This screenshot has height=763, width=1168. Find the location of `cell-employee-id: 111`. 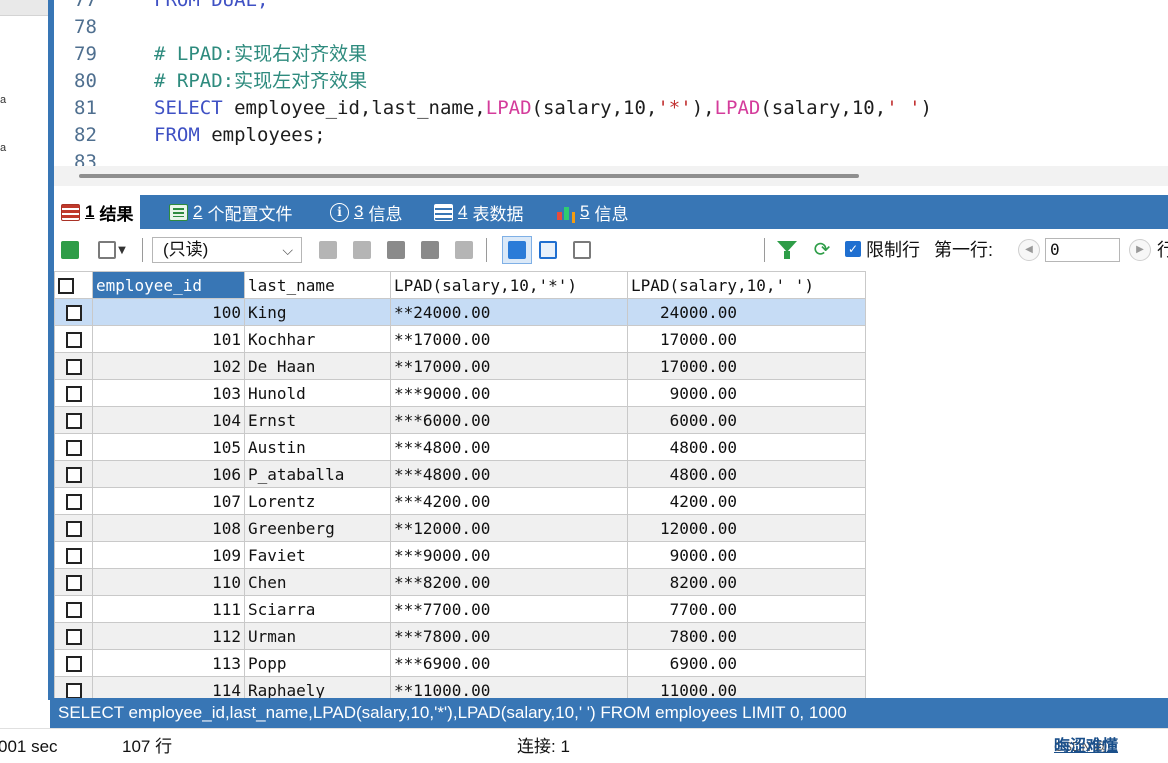

cell-employee-id: 111 is located at coordinates (168, 609).